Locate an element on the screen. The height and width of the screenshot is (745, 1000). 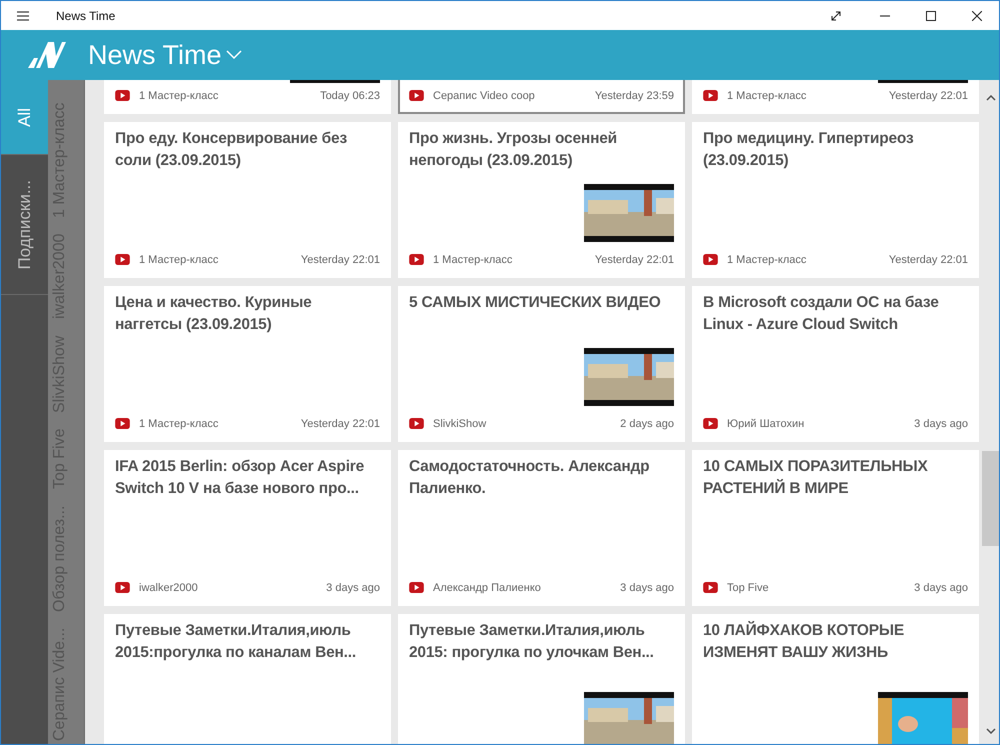
card-title: Про еду. Консервирование без соли (23.09.2015) is located at coordinates (231, 150).